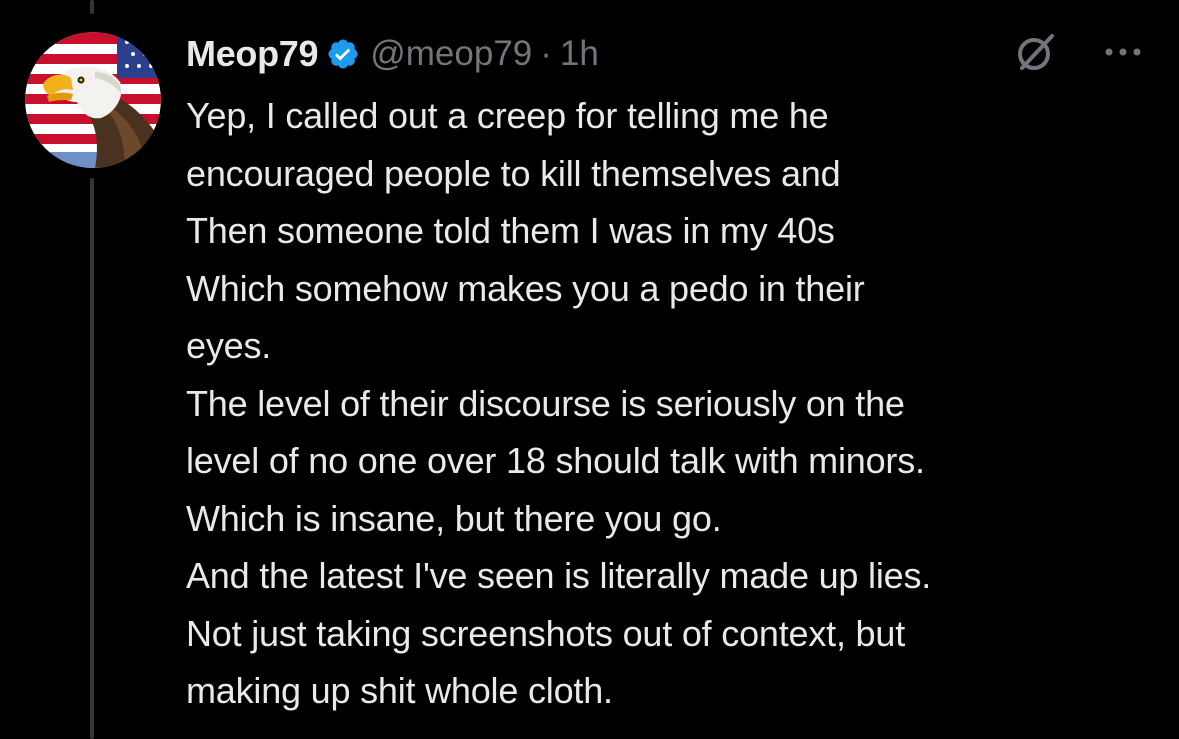 Image resolution: width=1179 pixels, height=739 pixels. What do you see at coordinates (525, 288) in the screenshot?
I see `tweet-text-line: Which somehow makes you a pedo in their` at bounding box center [525, 288].